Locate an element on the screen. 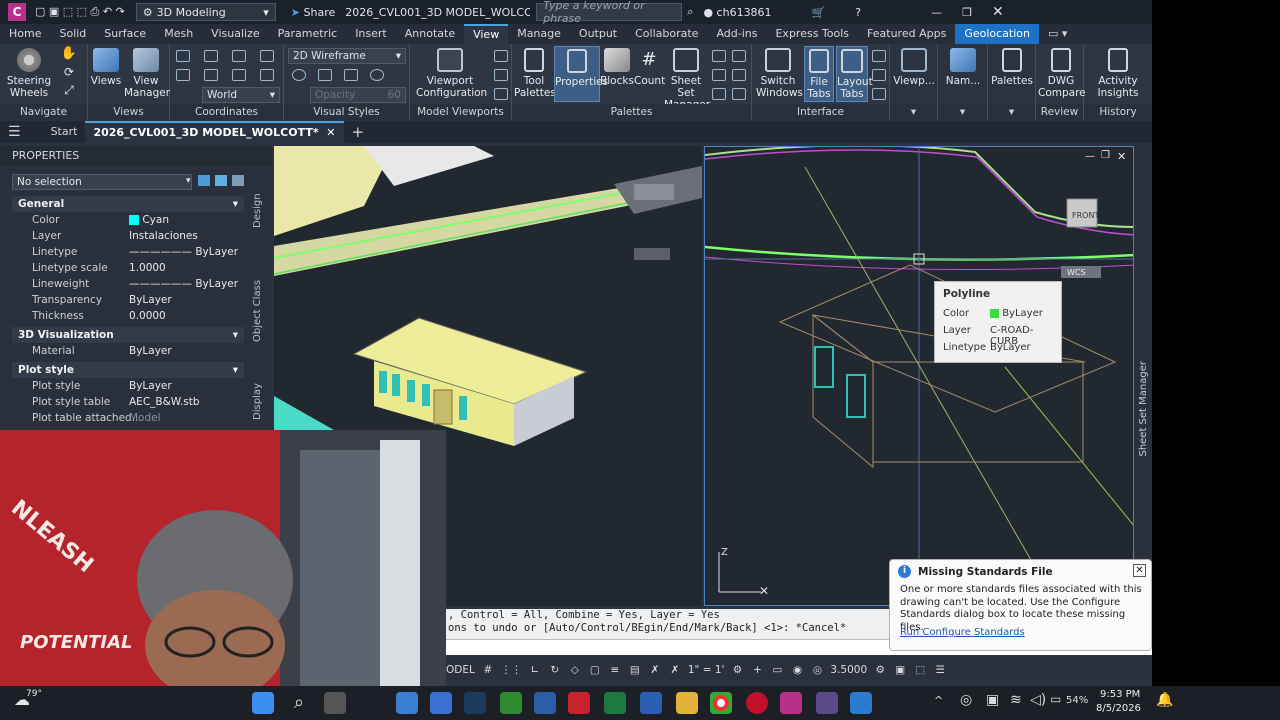  views-button: Views is located at coordinates (106, 67).